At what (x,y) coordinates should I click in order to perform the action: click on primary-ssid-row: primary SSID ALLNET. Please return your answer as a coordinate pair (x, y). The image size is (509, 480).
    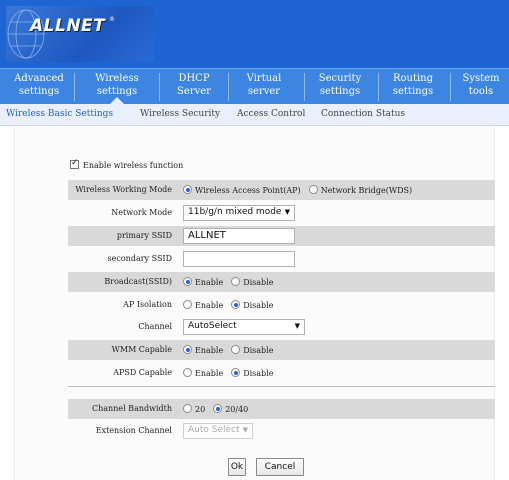
    Looking at the image, I should click on (281, 236).